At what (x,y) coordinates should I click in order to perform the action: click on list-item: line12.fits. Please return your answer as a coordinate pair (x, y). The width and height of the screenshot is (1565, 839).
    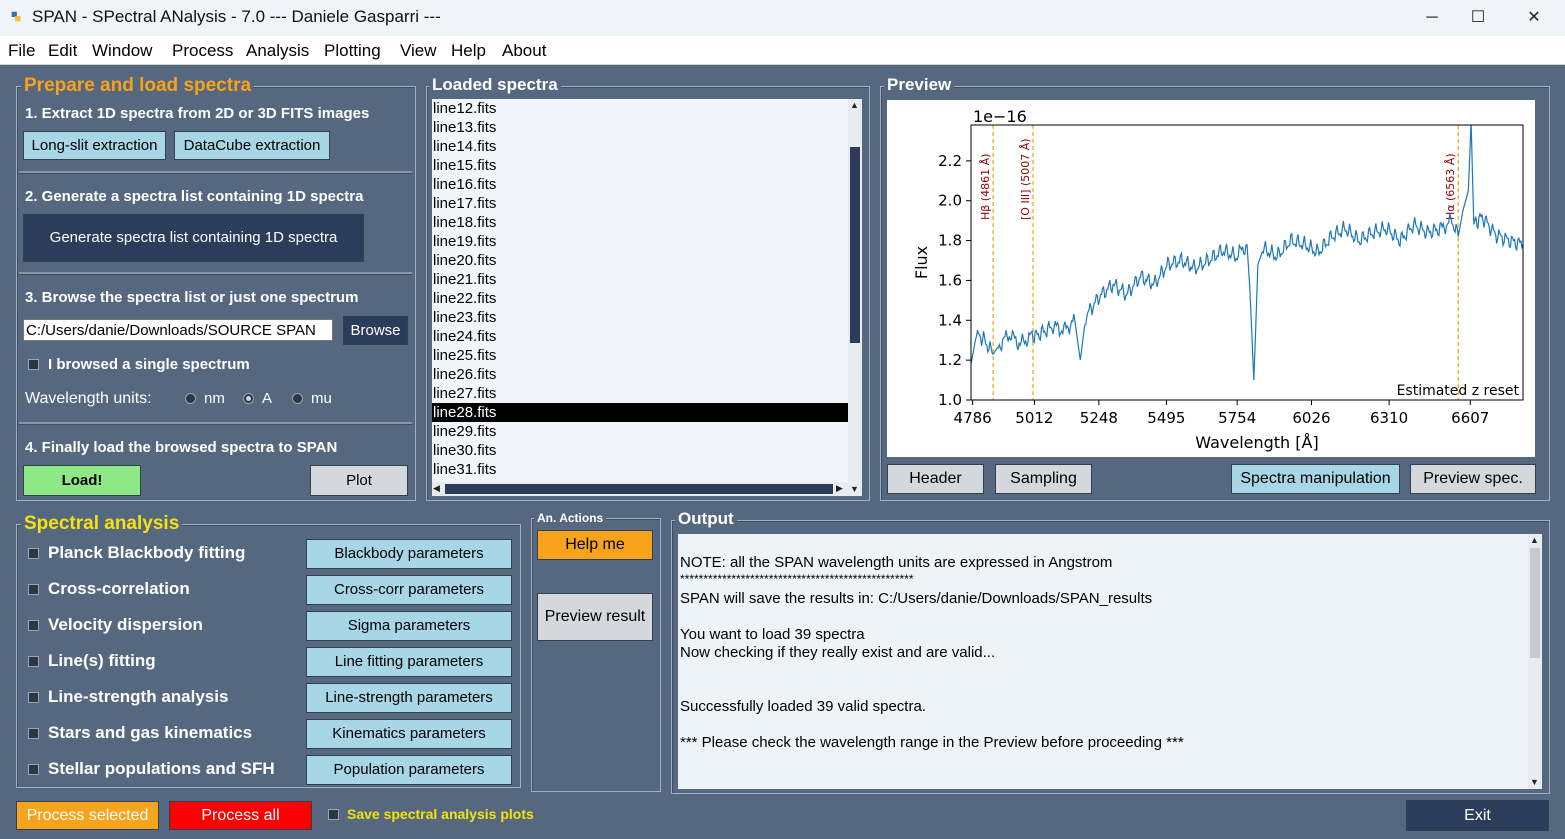
    Looking at the image, I should click on (640, 108).